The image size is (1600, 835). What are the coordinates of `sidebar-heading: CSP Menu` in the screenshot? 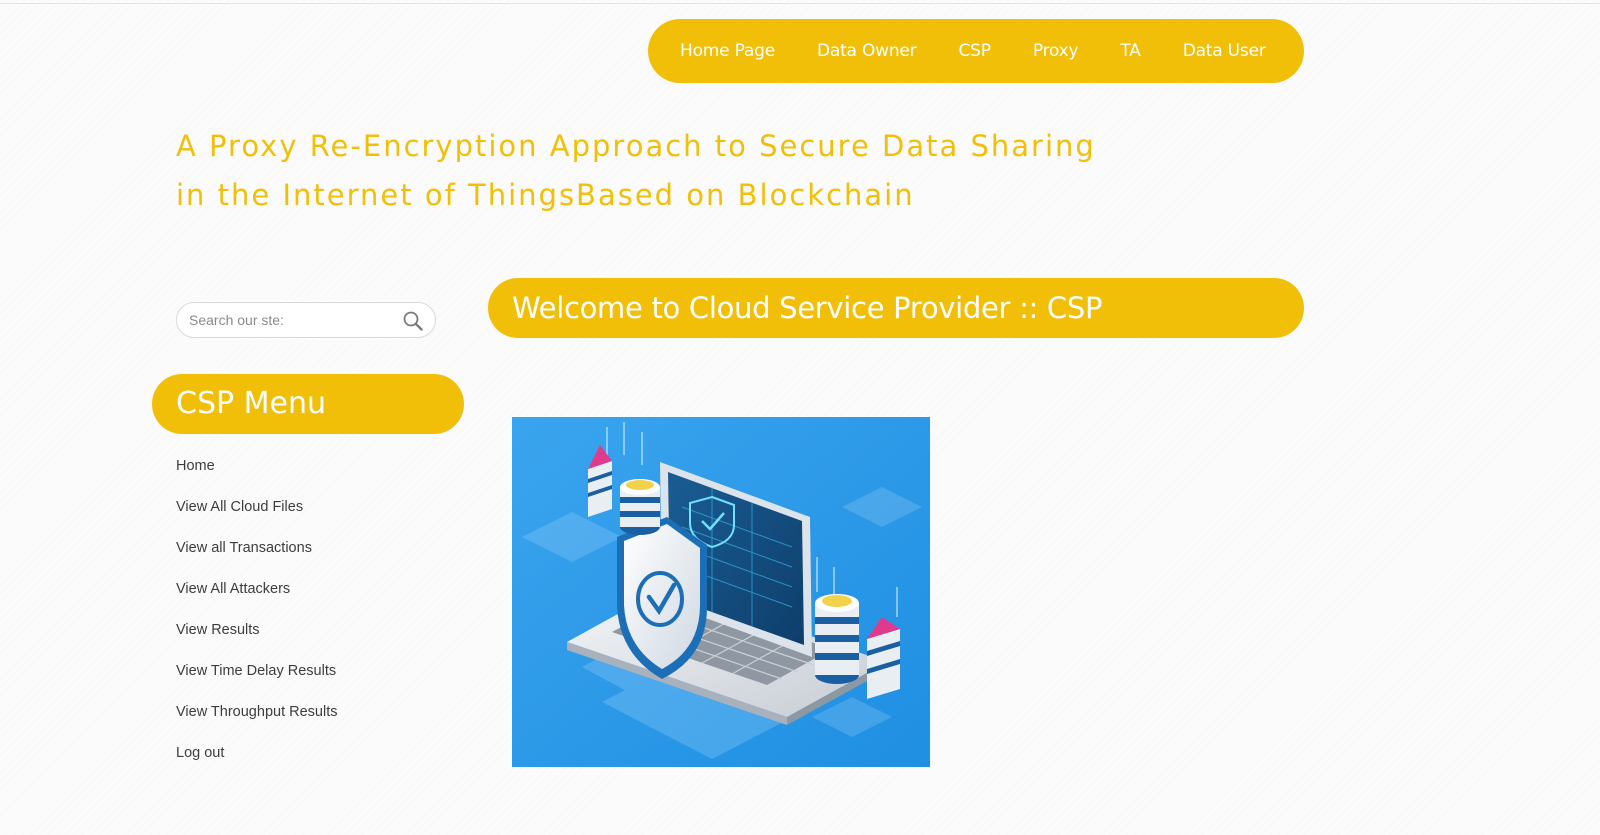 It's located at (308, 404).